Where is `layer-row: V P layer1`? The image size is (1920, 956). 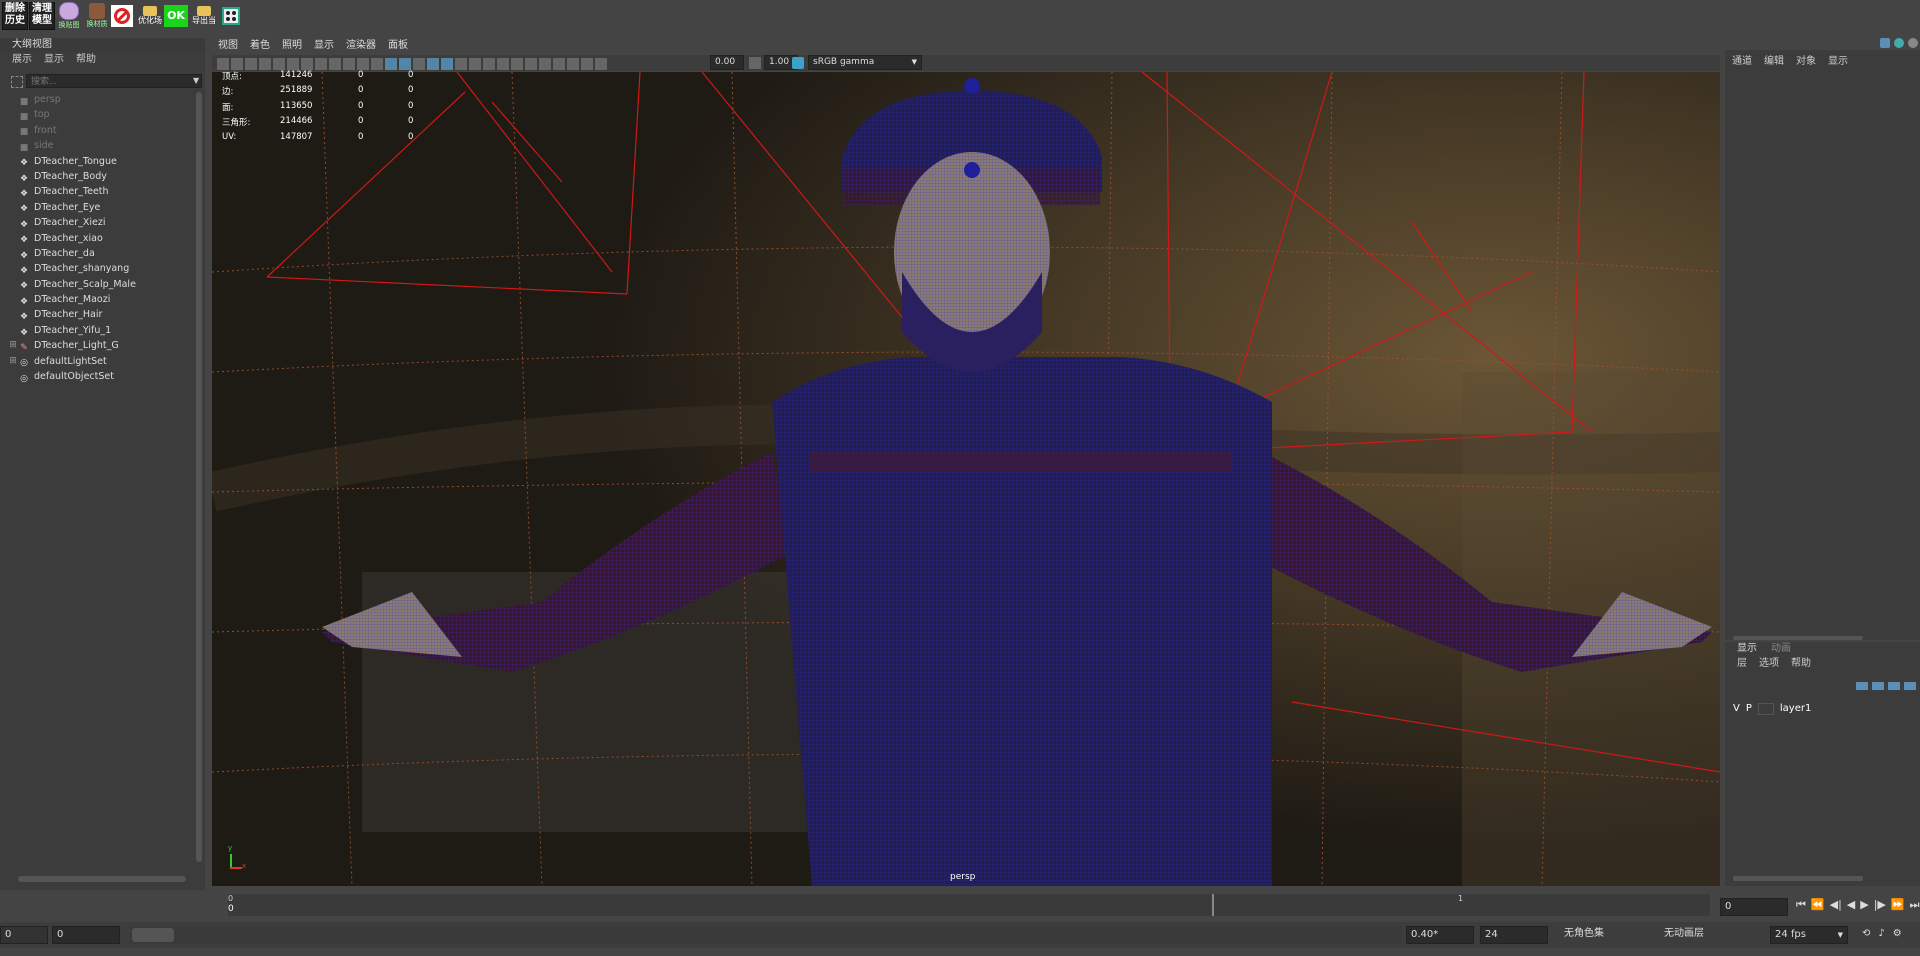 layer-row: V P layer1 is located at coordinates (1772, 709).